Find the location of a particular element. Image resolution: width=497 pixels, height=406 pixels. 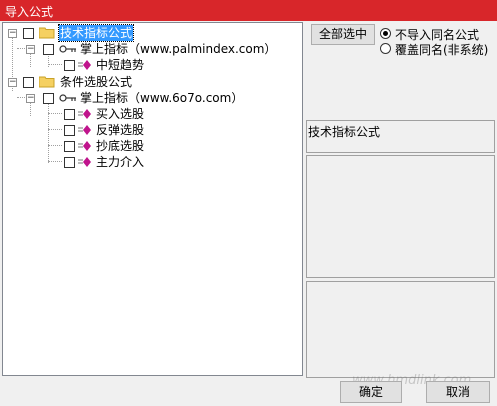

formula-info-panel is located at coordinates (400, 216).